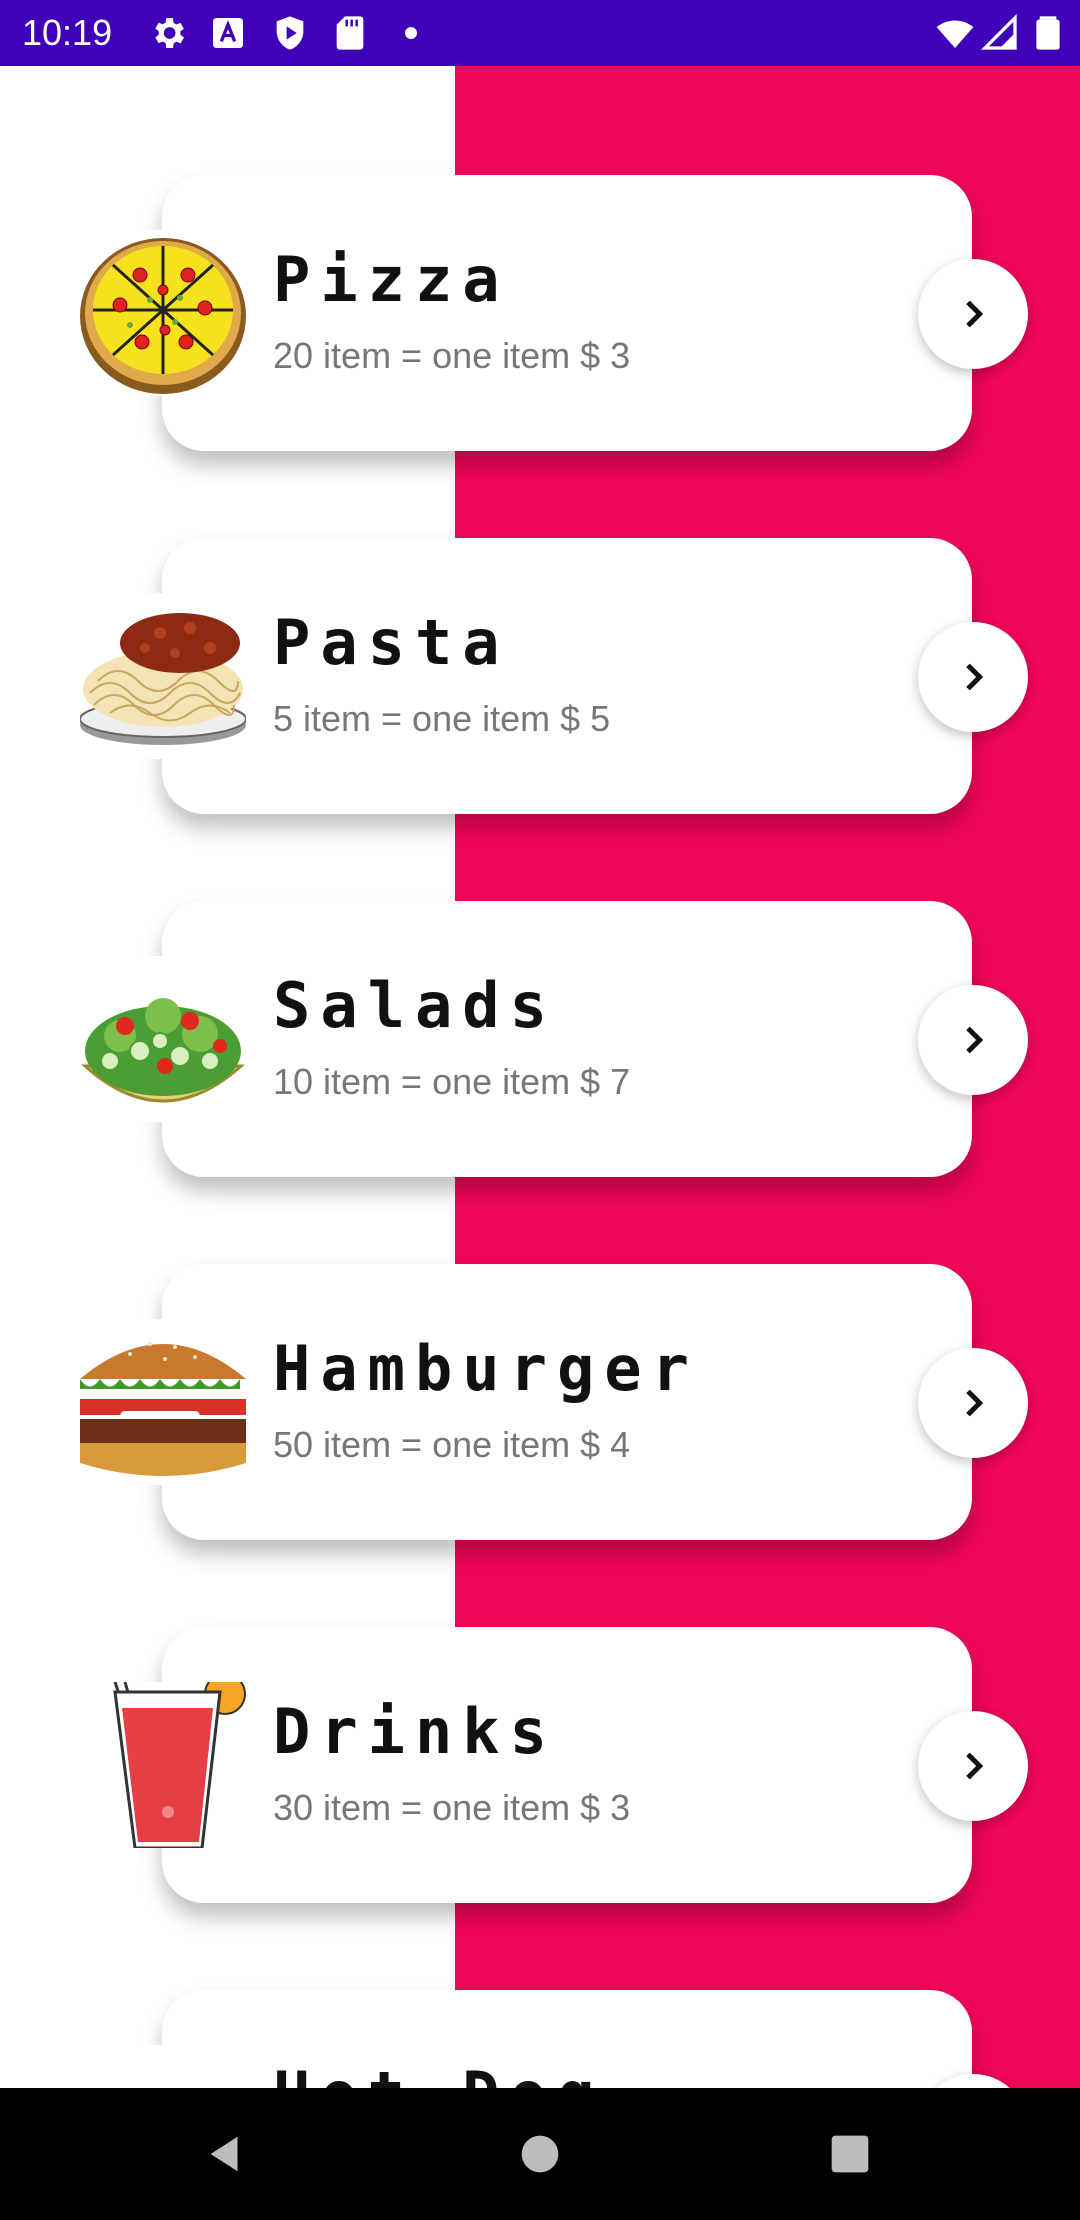  What do you see at coordinates (540, 33) in the screenshot?
I see `status-bar: 10:19` at bounding box center [540, 33].